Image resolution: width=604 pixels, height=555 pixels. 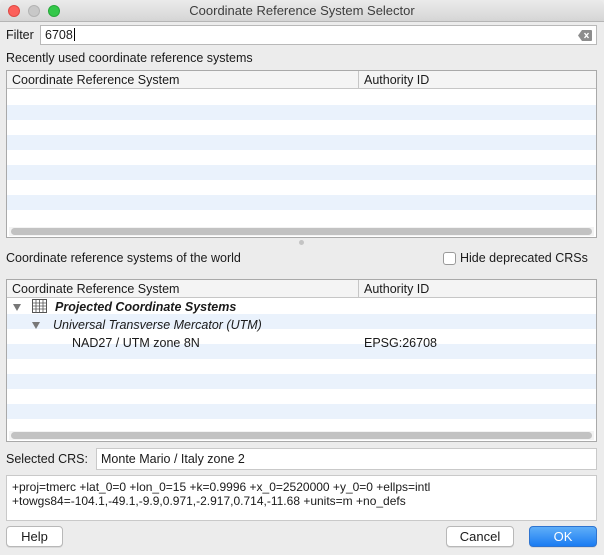 I want to click on recent-horizontal-scrollbar, so click(x=301, y=231).